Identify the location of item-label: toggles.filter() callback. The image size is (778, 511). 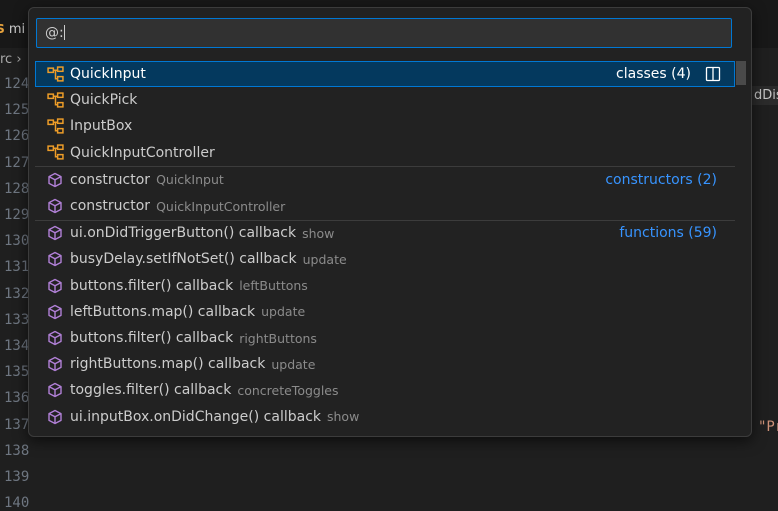
(151, 390).